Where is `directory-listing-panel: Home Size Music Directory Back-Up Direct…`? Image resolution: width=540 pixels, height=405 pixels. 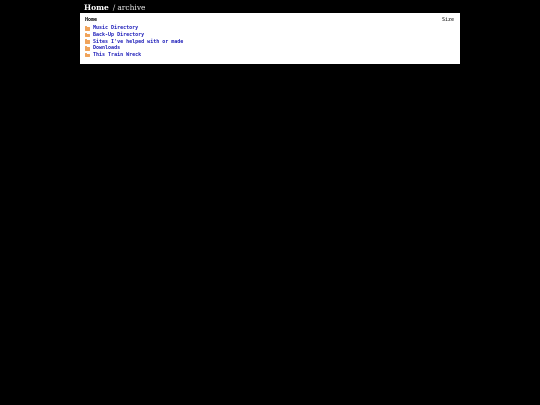
directory-listing-panel: Home Size Music Directory Back-Up Direct… is located at coordinates (270, 38).